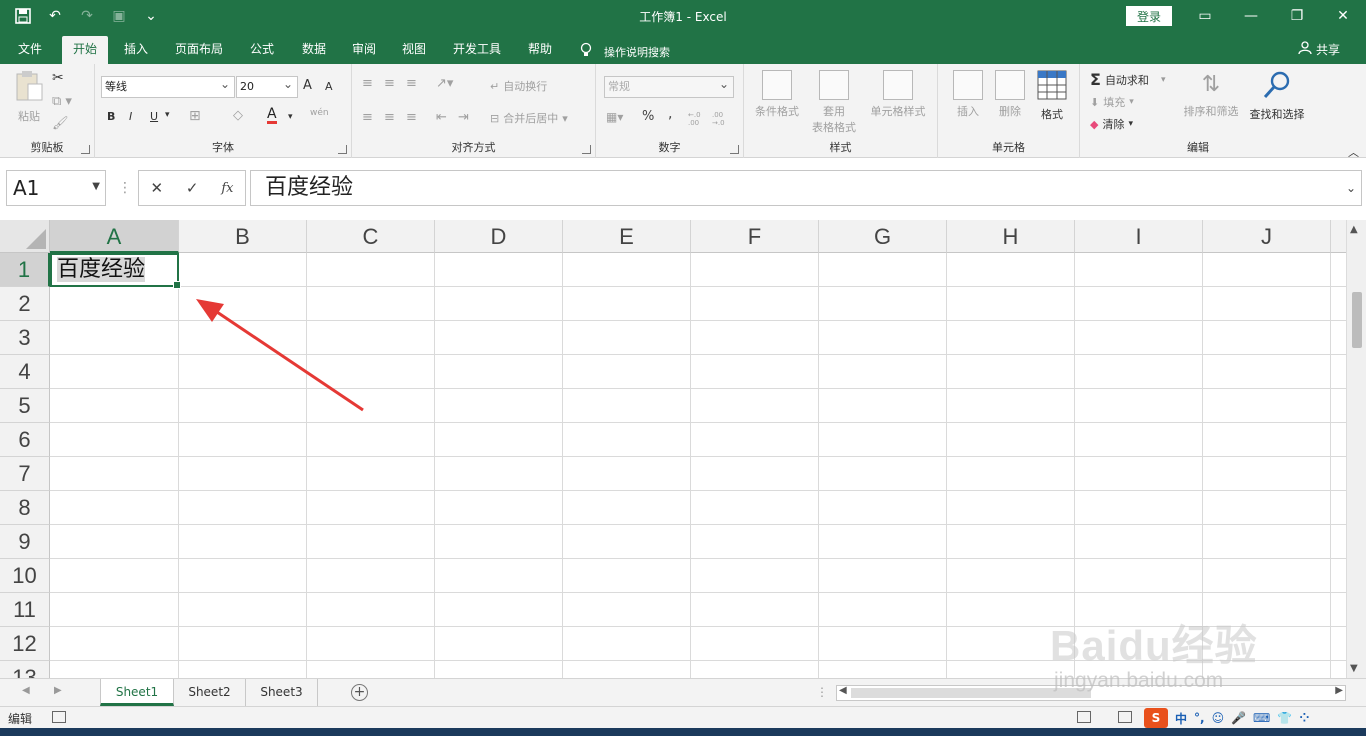 The image size is (1366, 736). What do you see at coordinates (540, 50) in the screenshot?
I see `tab-help: 帮助` at bounding box center [540, 50].